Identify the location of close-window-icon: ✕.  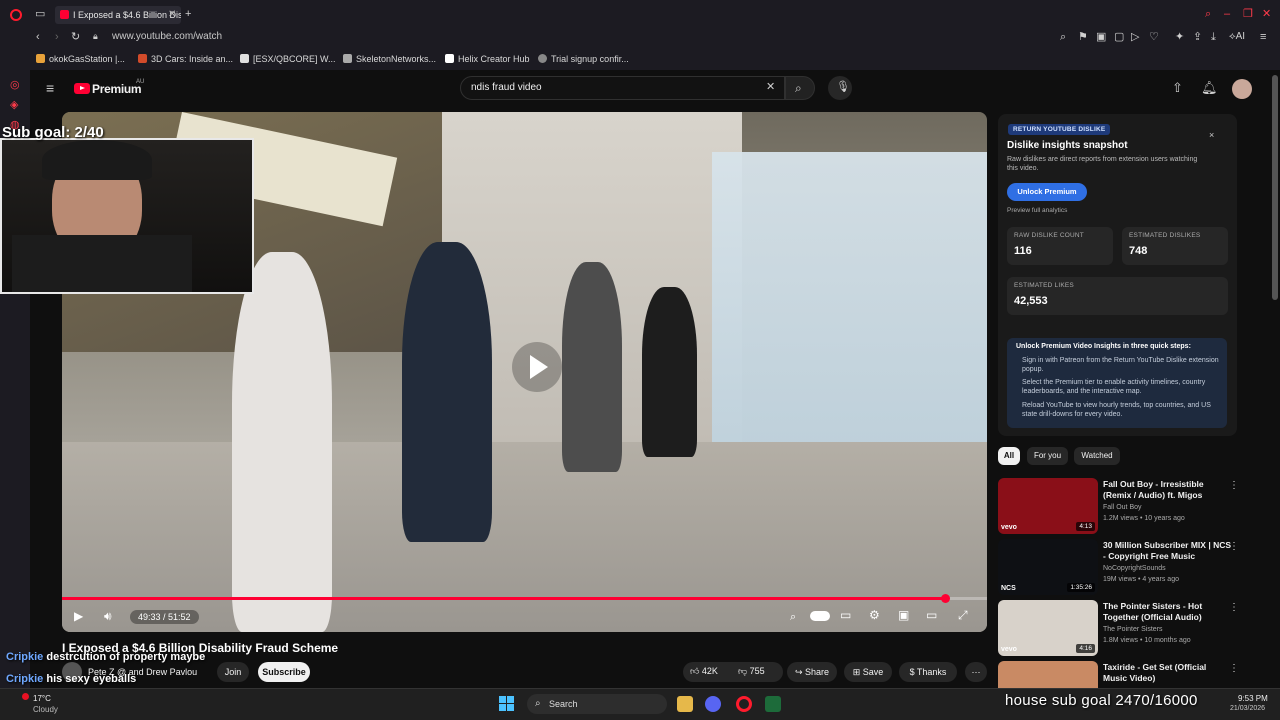
(1266, 14).